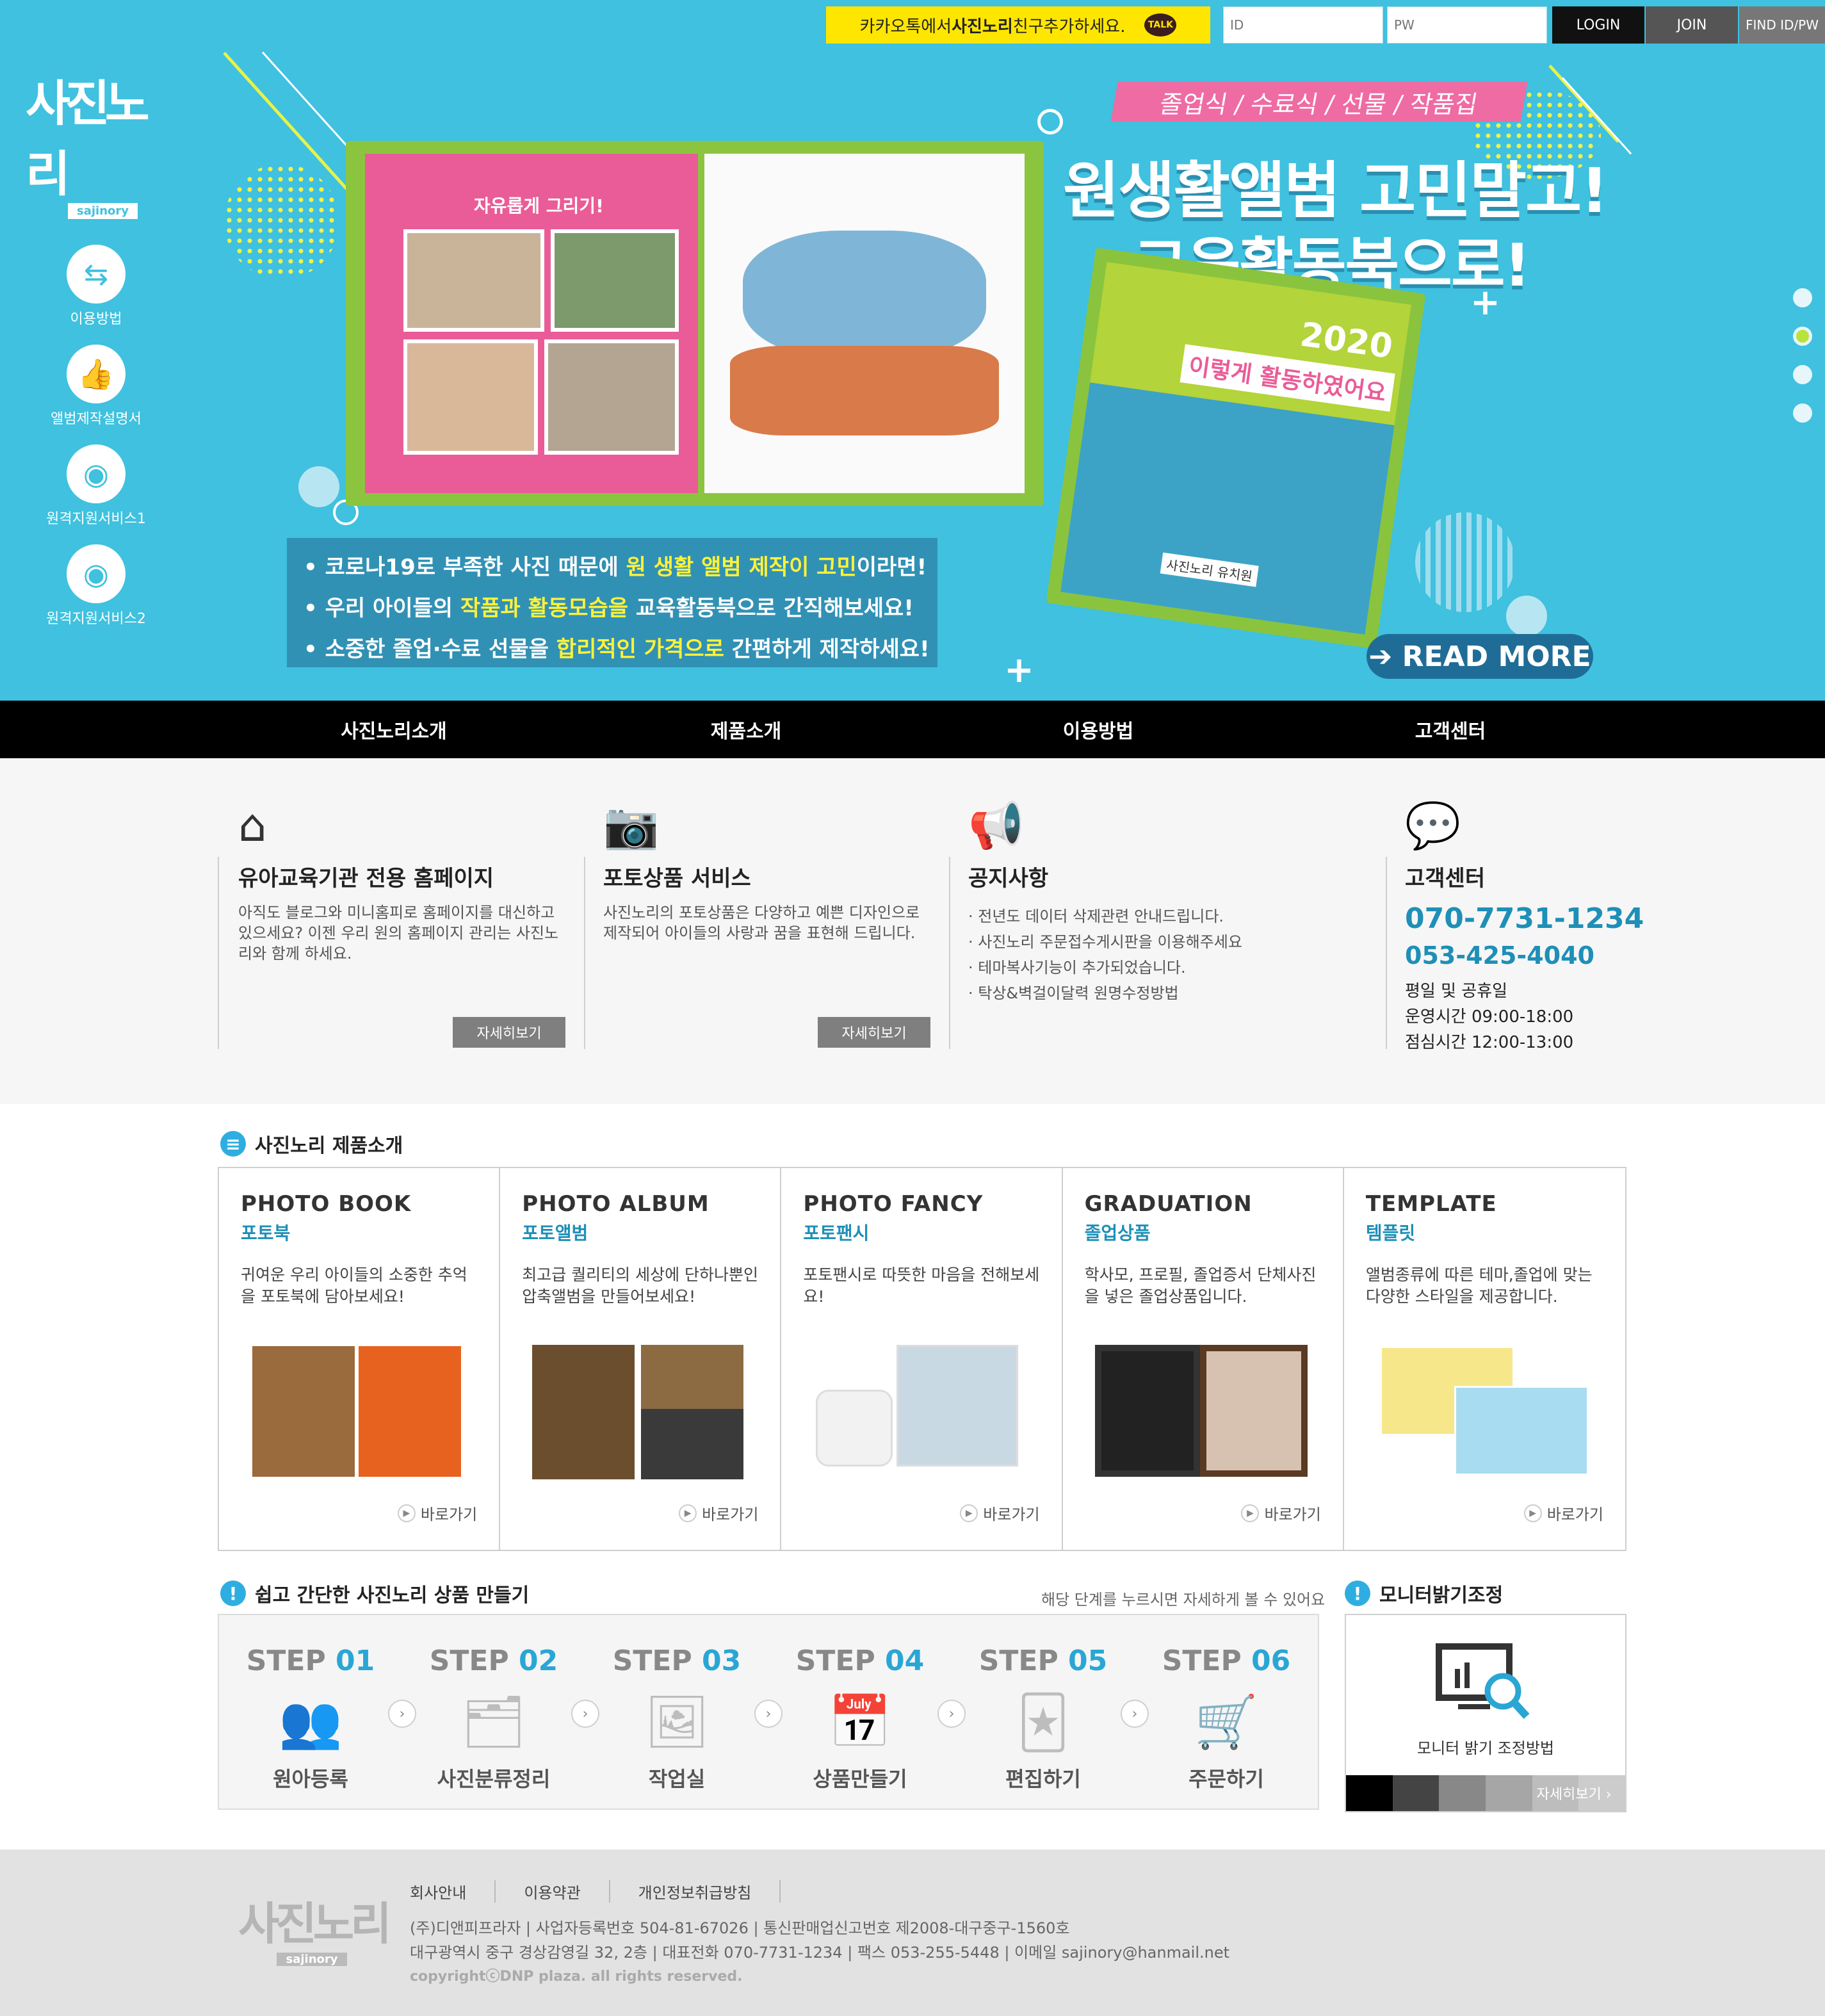 The height and width of the screenshot is (2016, 1825). I want to click on monitor-search-icon, so click(1483, 1681).